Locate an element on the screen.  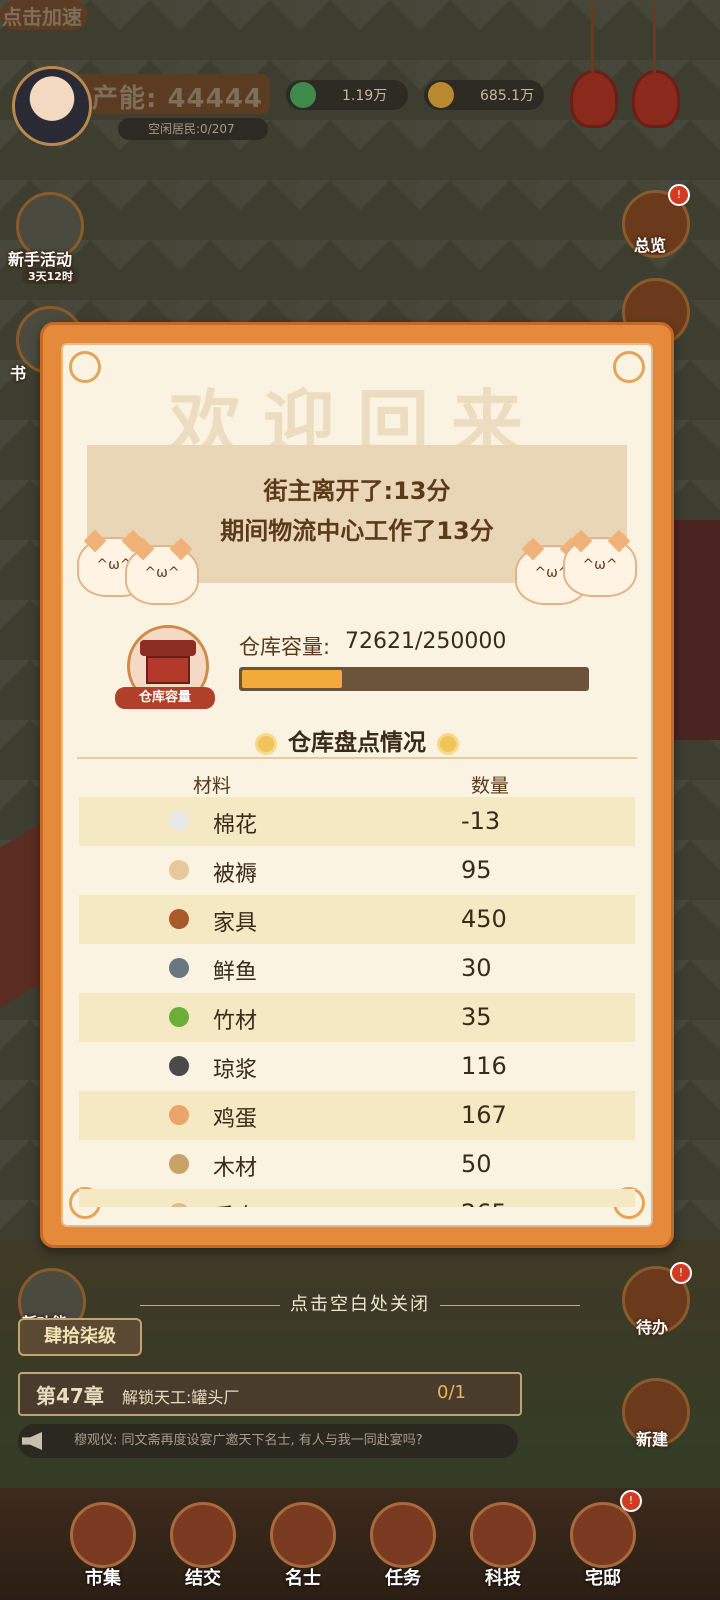
capacity-value: 72621/250000 is located at coordinates (426, 641).